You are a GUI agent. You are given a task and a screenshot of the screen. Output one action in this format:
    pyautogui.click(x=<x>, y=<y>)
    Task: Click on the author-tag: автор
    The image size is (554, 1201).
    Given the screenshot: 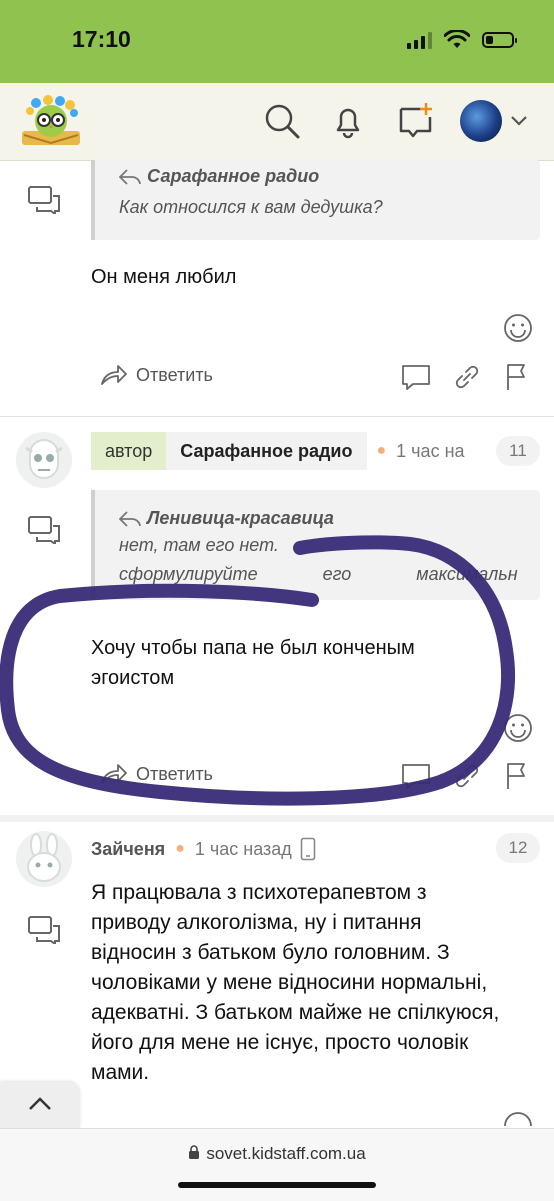 What is the action you would take?
    pyautogui.click(x=129, y=451)
    